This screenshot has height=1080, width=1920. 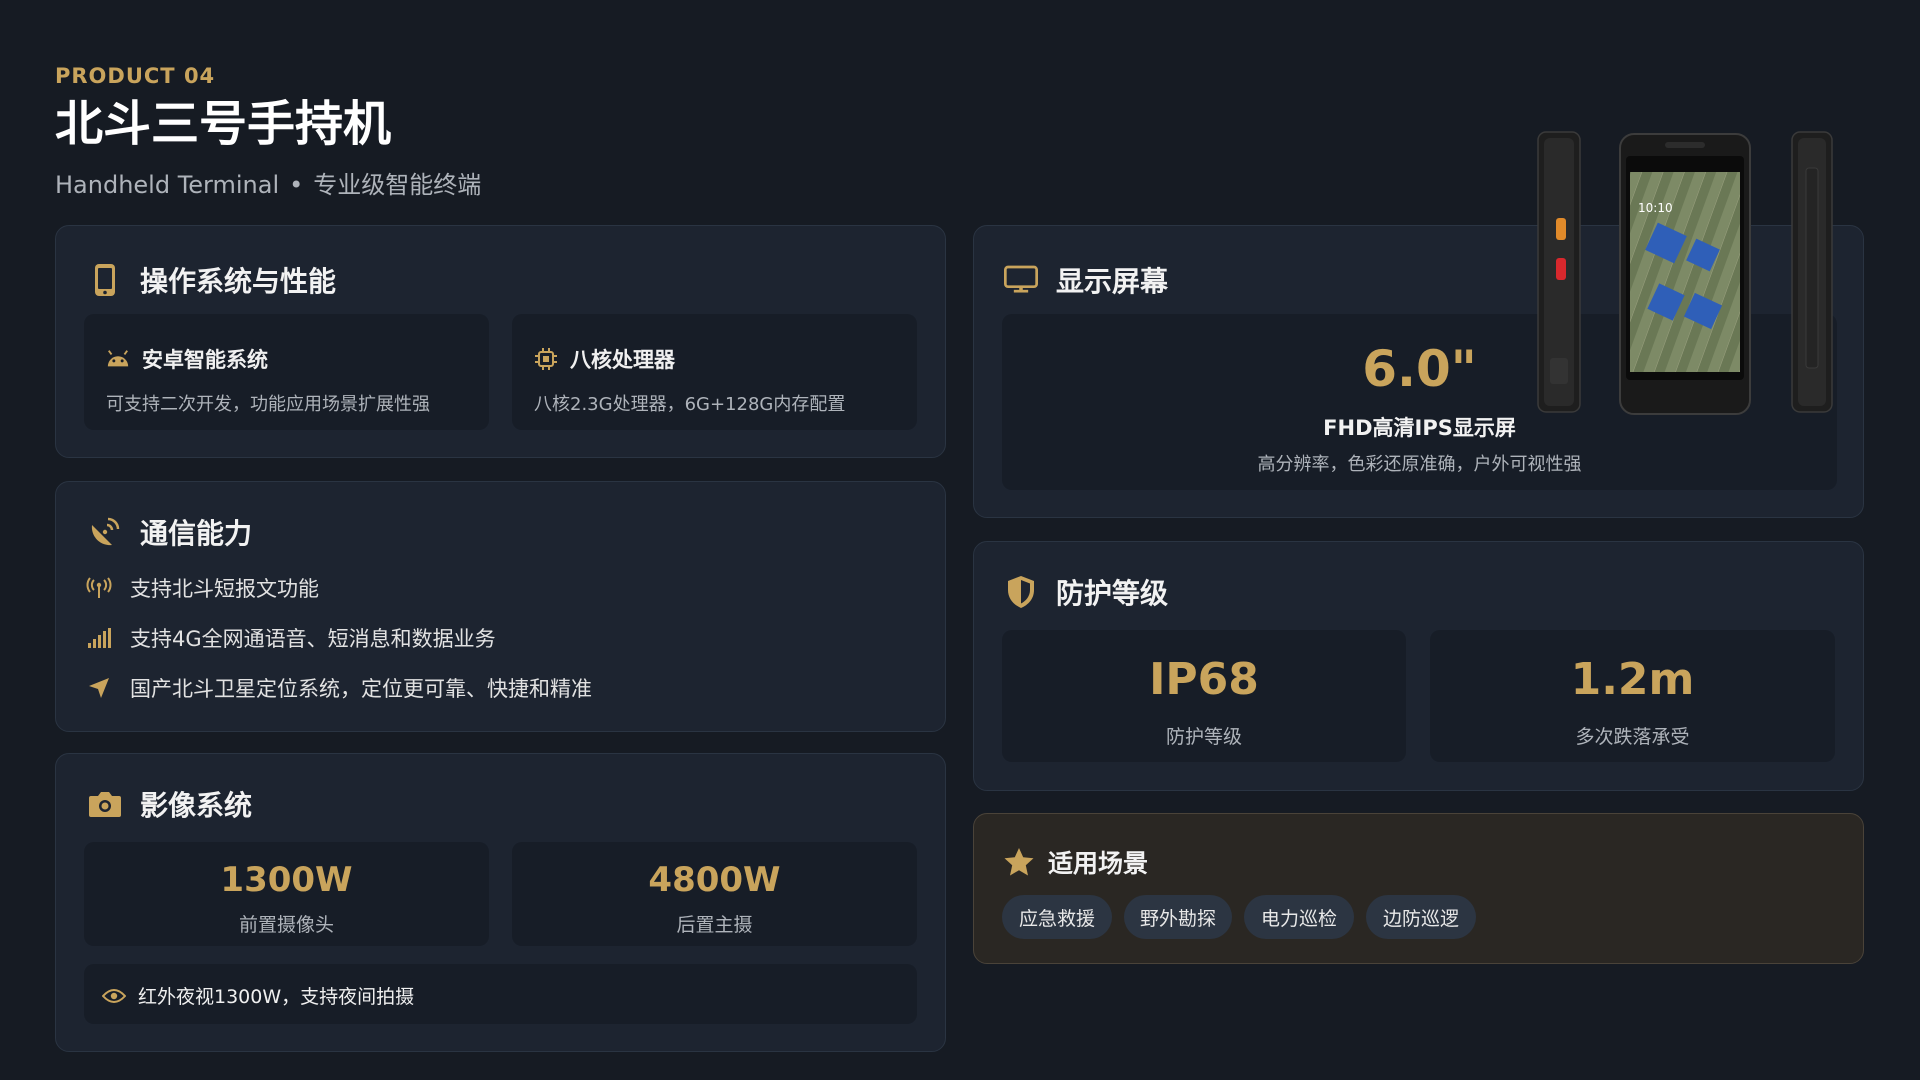 I want to click on display-desc: 高分辨率，色彩还原准确，户外可视性强, so click(x=1419, y=464).